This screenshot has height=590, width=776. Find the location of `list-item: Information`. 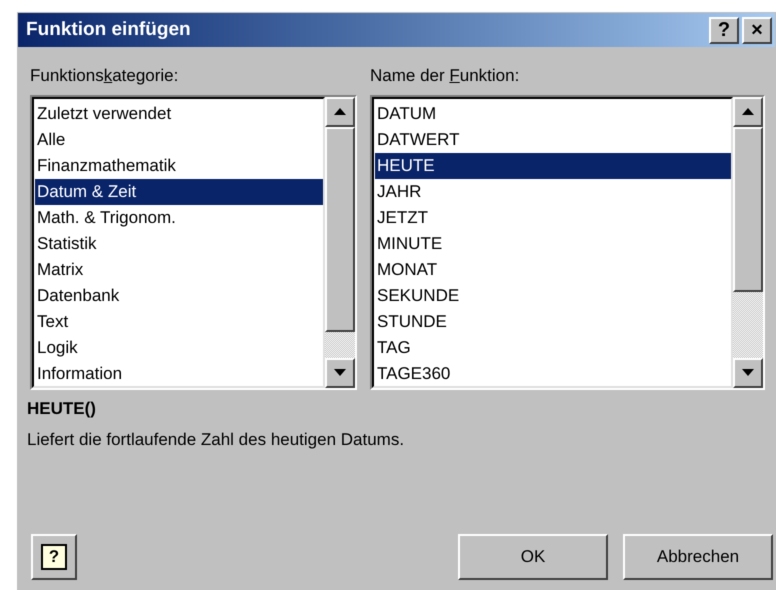

list-item: Information is located at coordinates (179, 373).